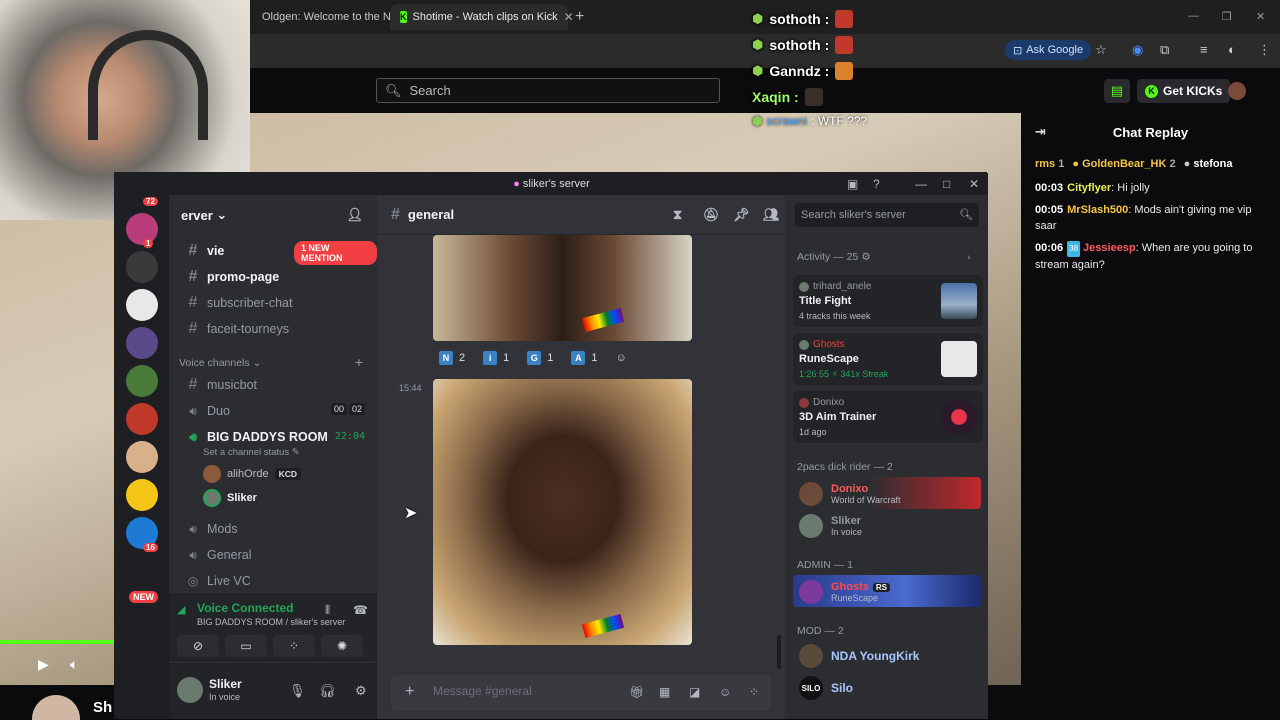  I want to click on volume-icon: 🔈︎, so click(74, 664).